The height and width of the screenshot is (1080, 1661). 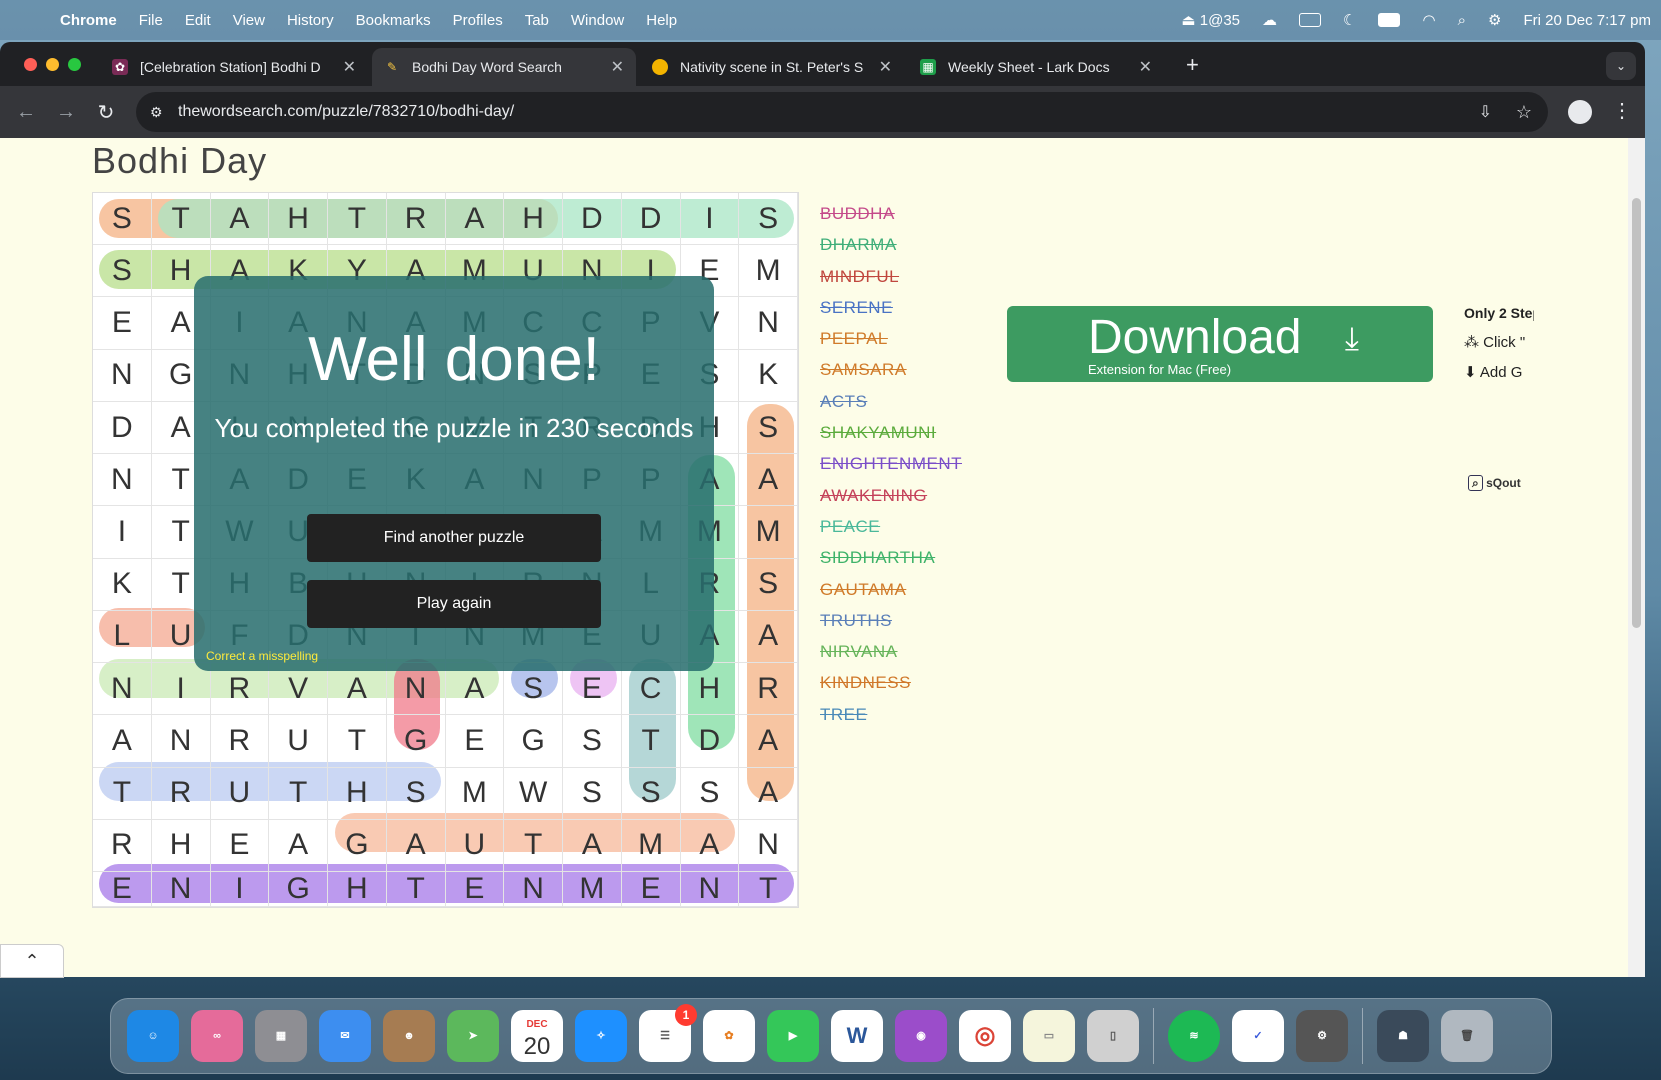 I want to click on sqout-logo: ⌕ sQout, so click(x=1494, y=483).